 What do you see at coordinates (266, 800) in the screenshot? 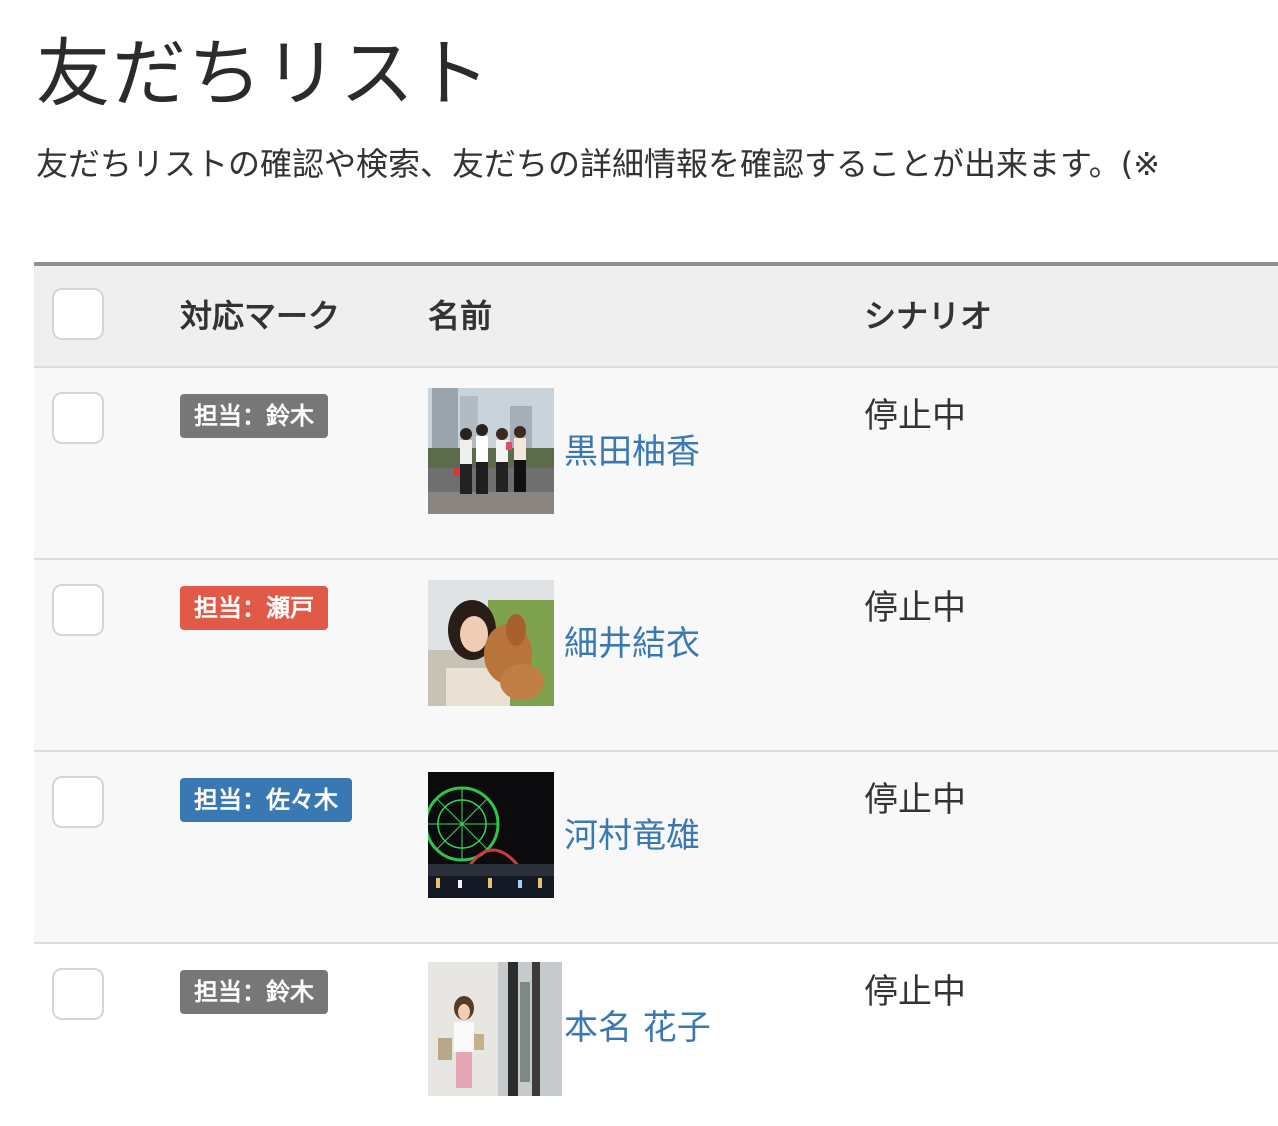
I see `status-badge: 担当：佐々木` at bounding box center [266, 800].